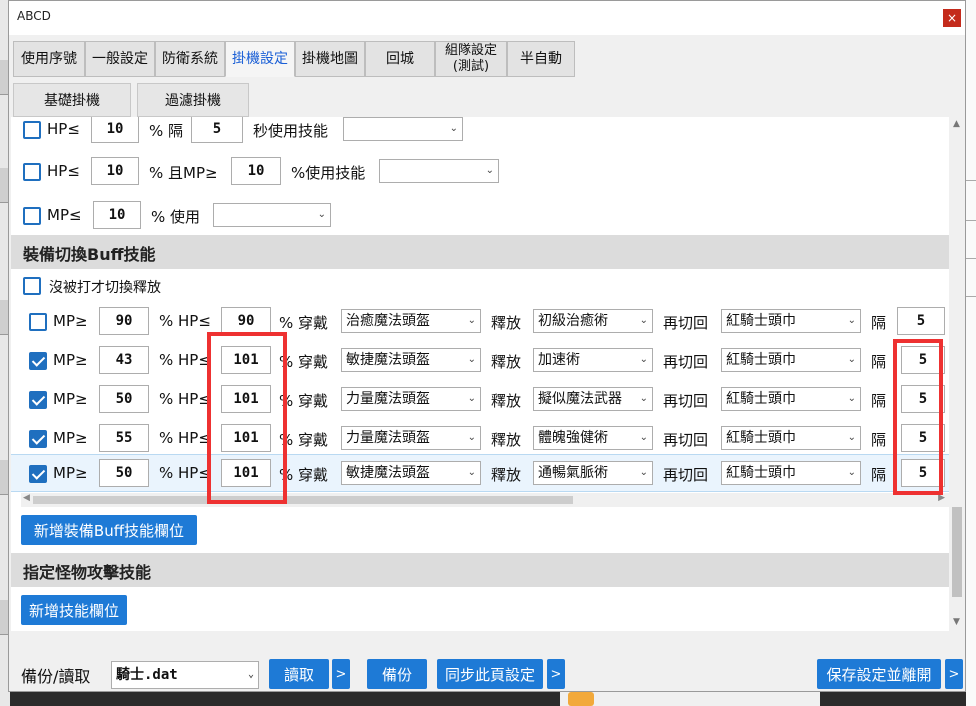 This screenshot has height=706, width=976. Describe the element at coordinates (34, 16) in the screenshot. I see `window-title: ABCD` at that location.